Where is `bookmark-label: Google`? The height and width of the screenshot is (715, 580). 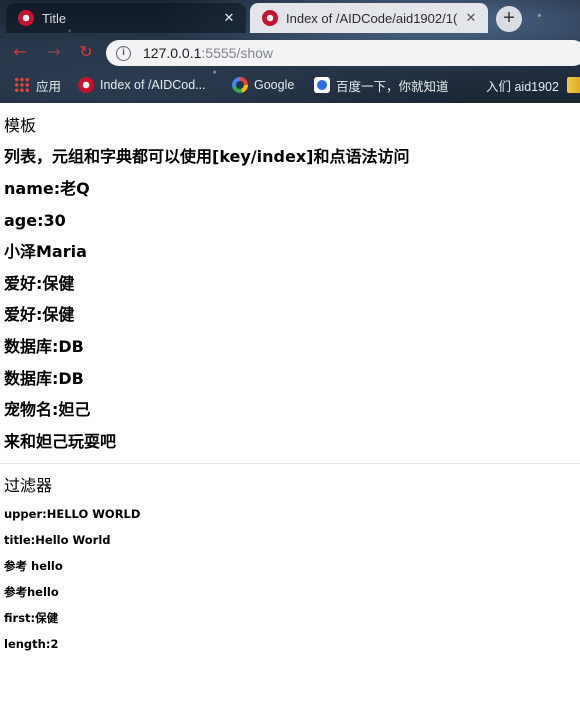
bookmark-label: Google is located at coordinates (274, 85).